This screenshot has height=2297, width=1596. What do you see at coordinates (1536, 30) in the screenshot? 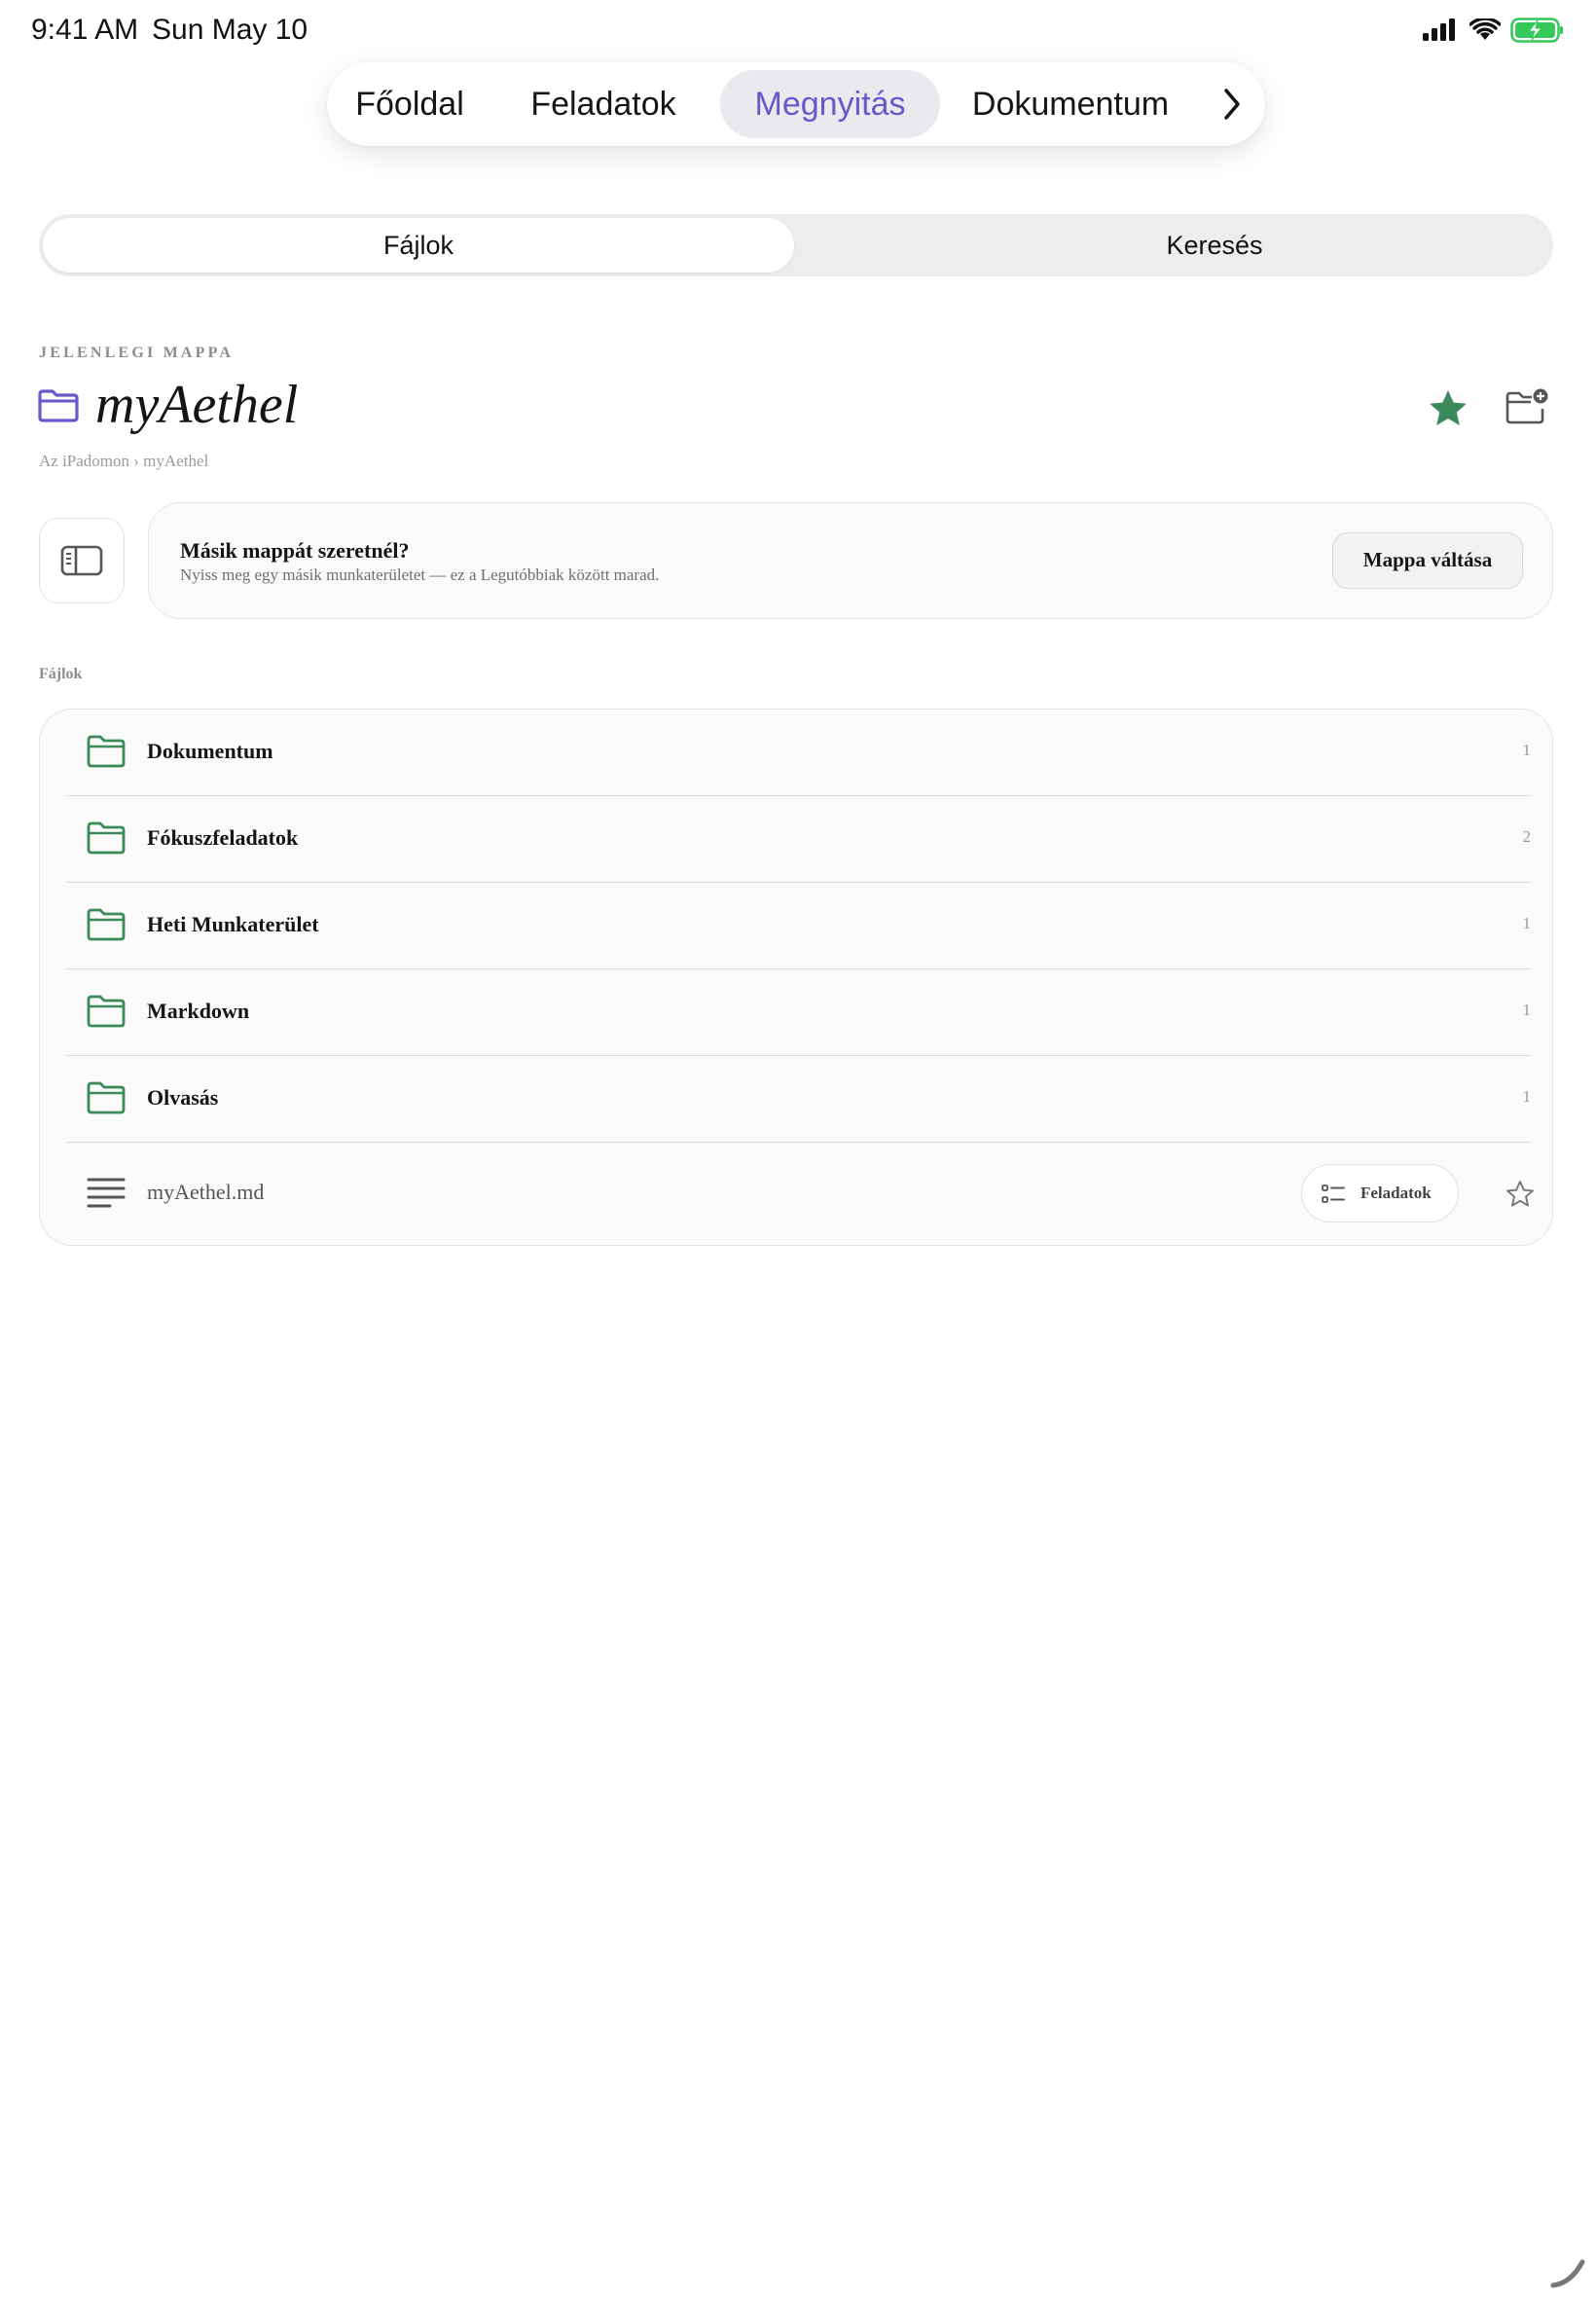
I see `battery-charging-icon` at bounding box center [1536, 30].